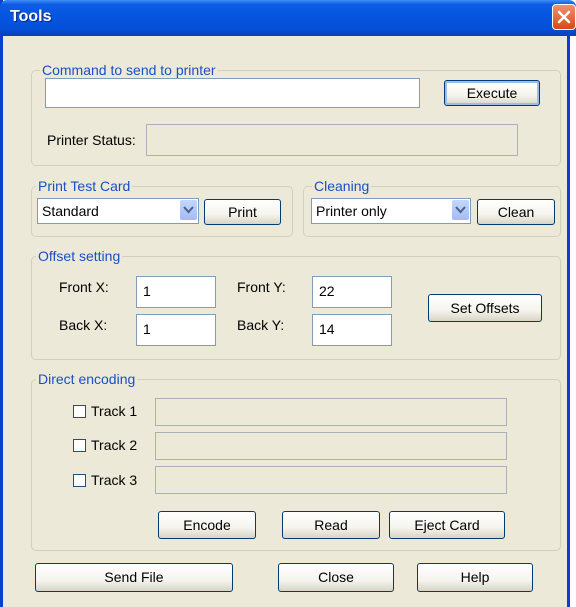 The image size is (576, 607). Describe the element at coordinates (79, 480) in the screenshot. I see `track-3-checkbox` at that location.